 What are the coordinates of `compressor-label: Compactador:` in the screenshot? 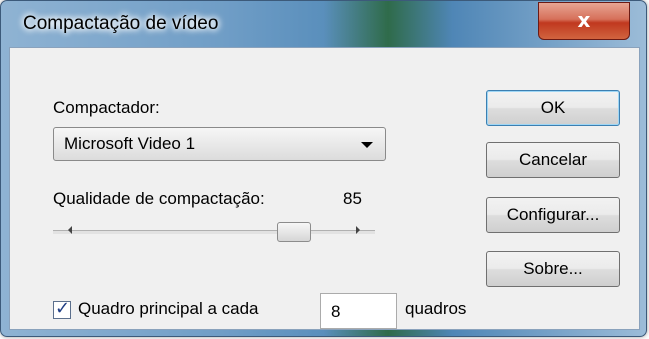 It's located at (106, 107).